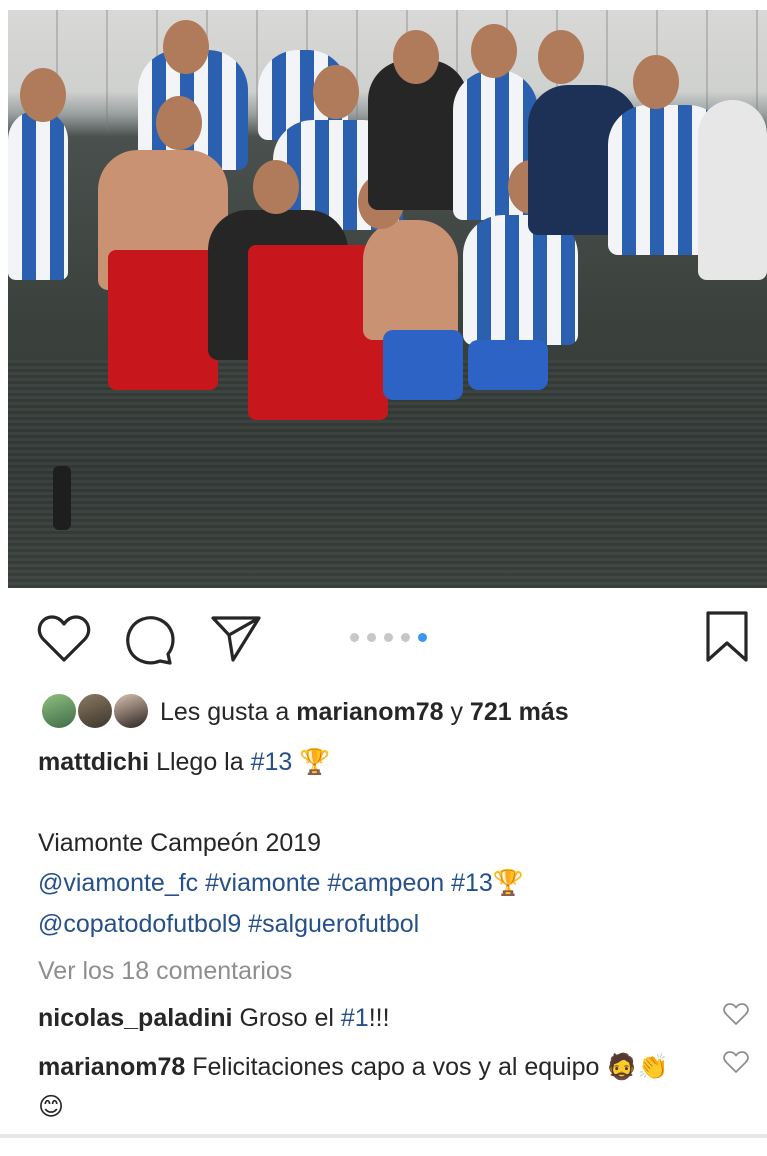  Describe the element at coordinates (228, 711) in the screenshot. I see `likes-prefix: Les gusta a` at that location.